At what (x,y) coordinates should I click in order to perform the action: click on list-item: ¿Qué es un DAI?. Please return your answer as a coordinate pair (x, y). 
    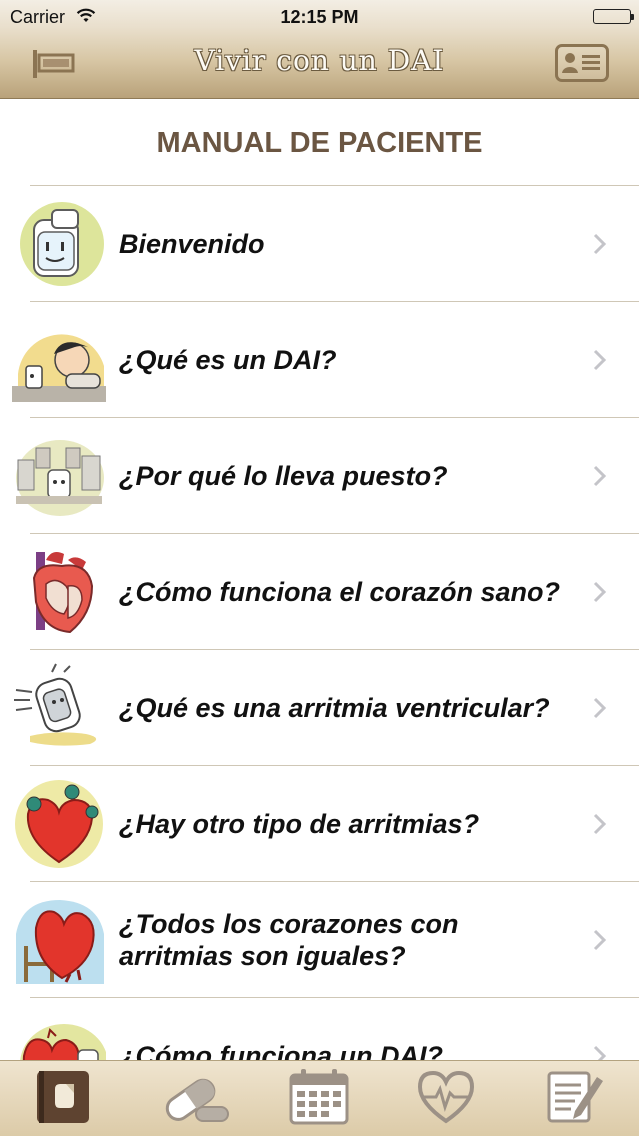
    Looking at the image, I should click on (319, 360).